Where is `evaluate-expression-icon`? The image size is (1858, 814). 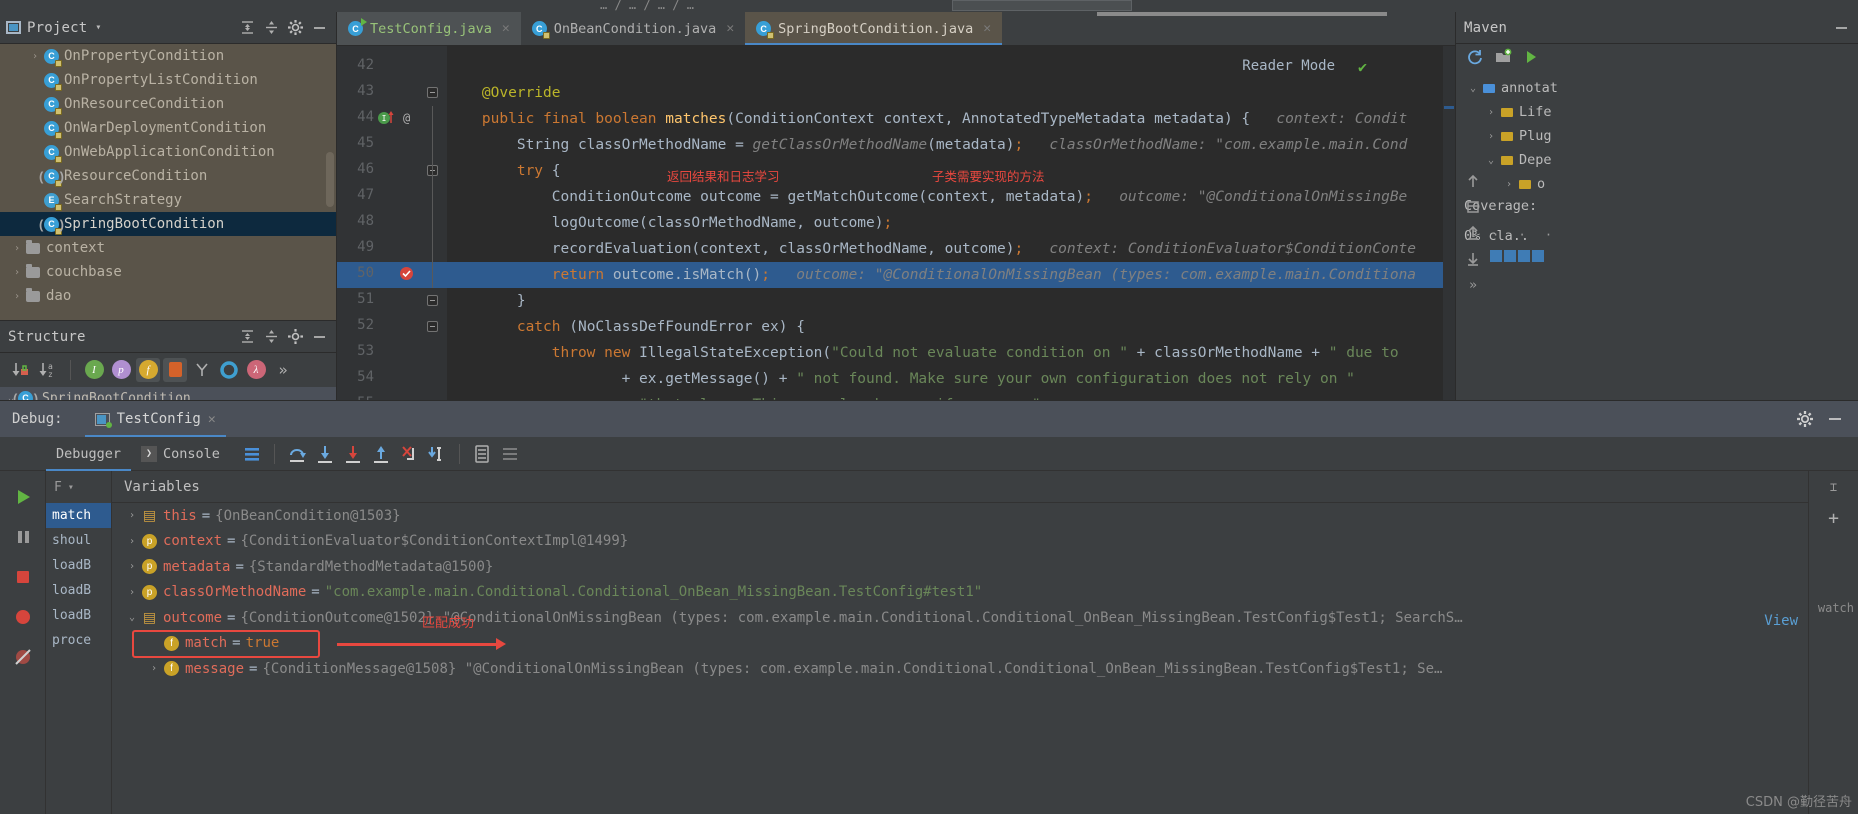 evaluate-expression-icon is located at coordinates (482, 454).